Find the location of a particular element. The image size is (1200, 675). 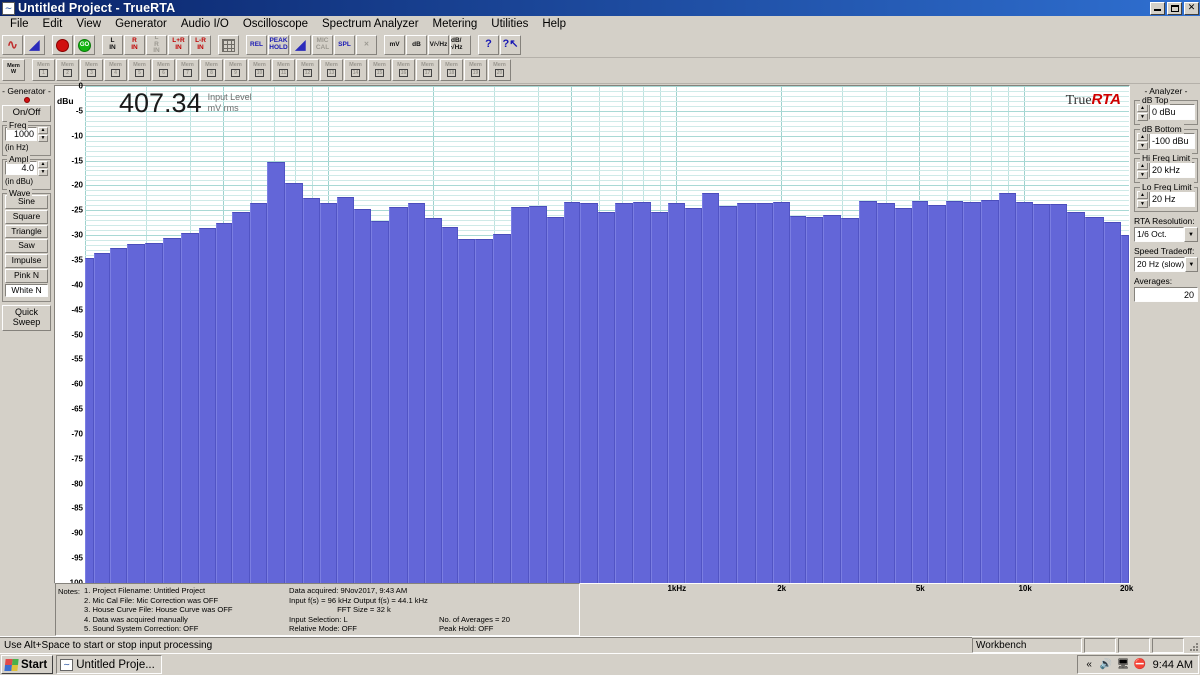

amplitude-step-up: ▲ is located at coordinates (43, 164).